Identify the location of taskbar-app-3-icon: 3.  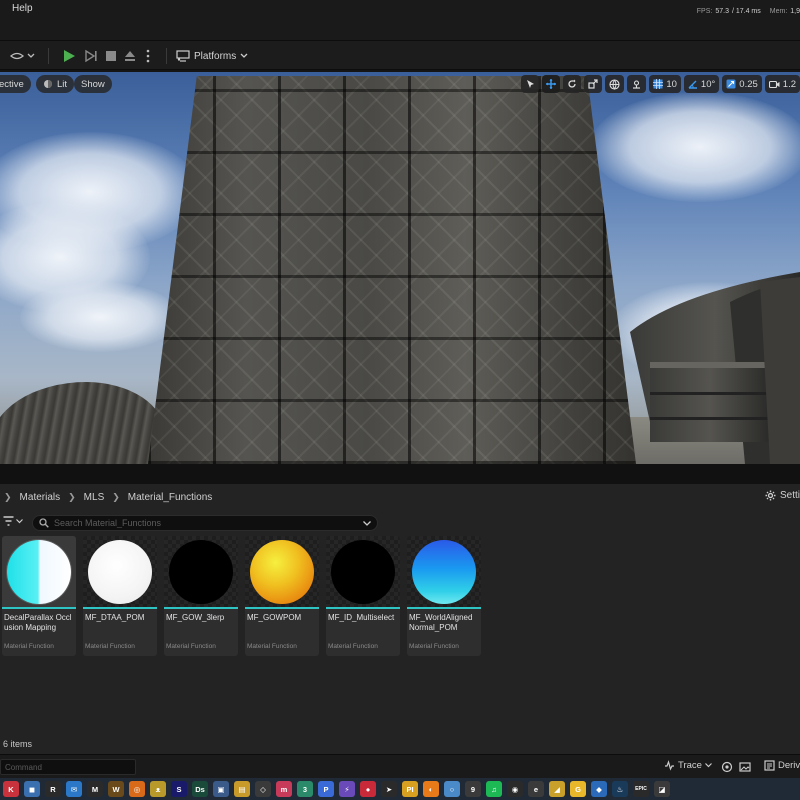
(305, 789).